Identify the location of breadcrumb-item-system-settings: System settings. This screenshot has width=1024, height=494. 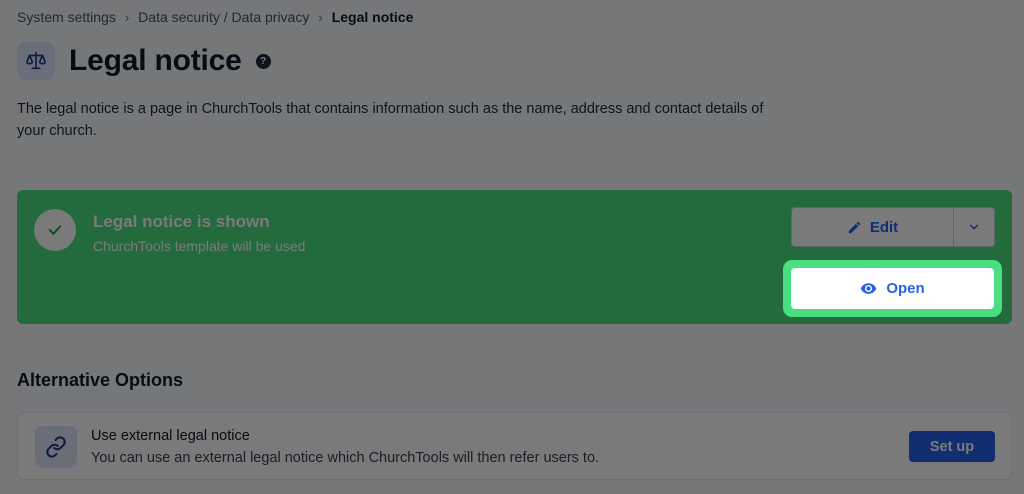
(66, 17).